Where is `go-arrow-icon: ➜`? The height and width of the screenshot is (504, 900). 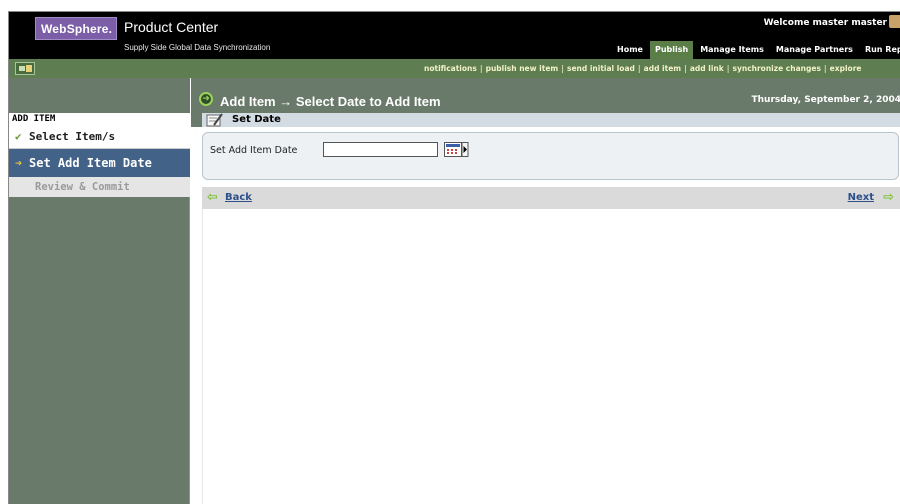 go-arrow-icon: ➜ is located at coordinates (206, 99).